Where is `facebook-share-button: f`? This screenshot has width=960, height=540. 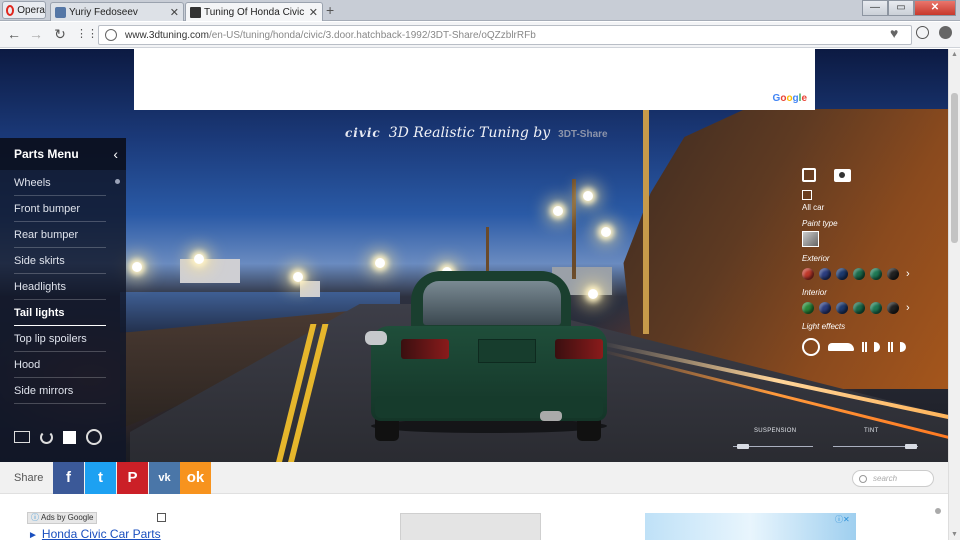 facebook-share-button: f is located at coordinates (68, 478).